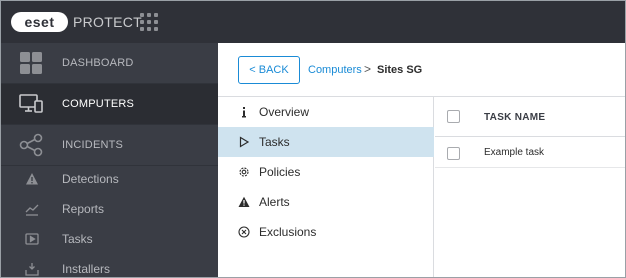 The width and height of the screenshot is (626, 278). I want to click on sidebar-item-label: INCIDENTS, so click(93, 145).